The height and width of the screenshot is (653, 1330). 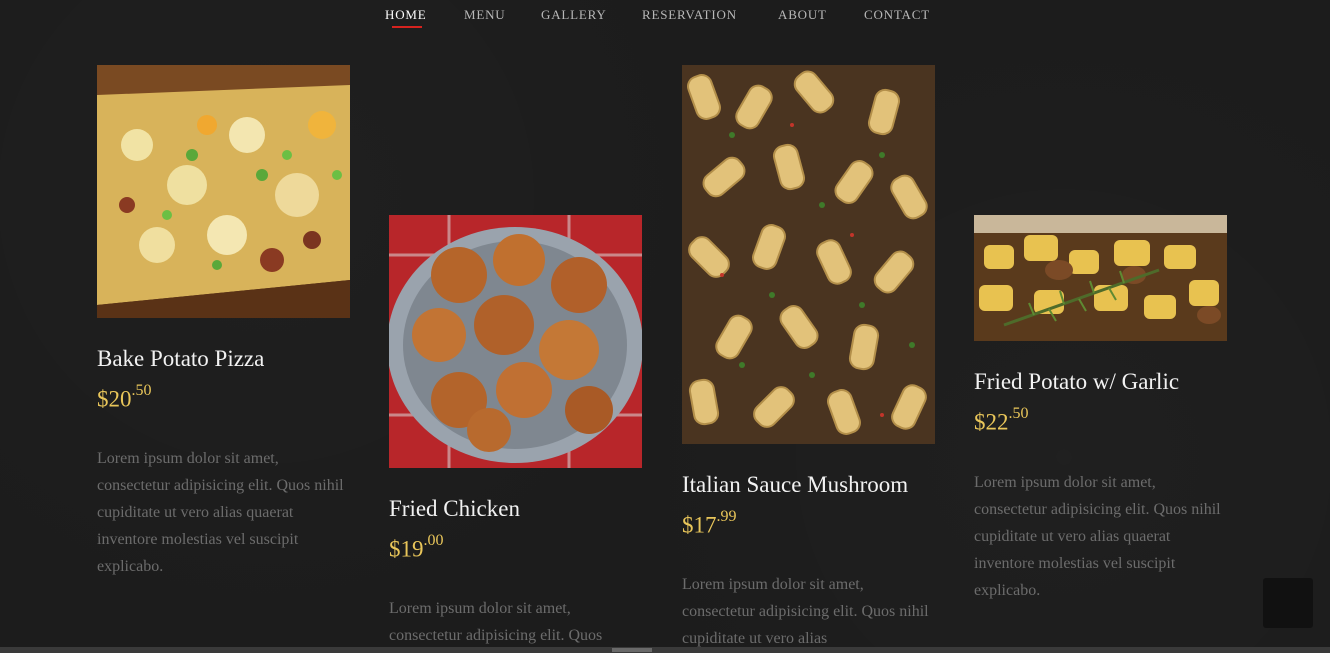 What do you see at coordinates (223, 191) in the screenshot?
I see `dish-image-pizza` at bounding box center [223, 191].